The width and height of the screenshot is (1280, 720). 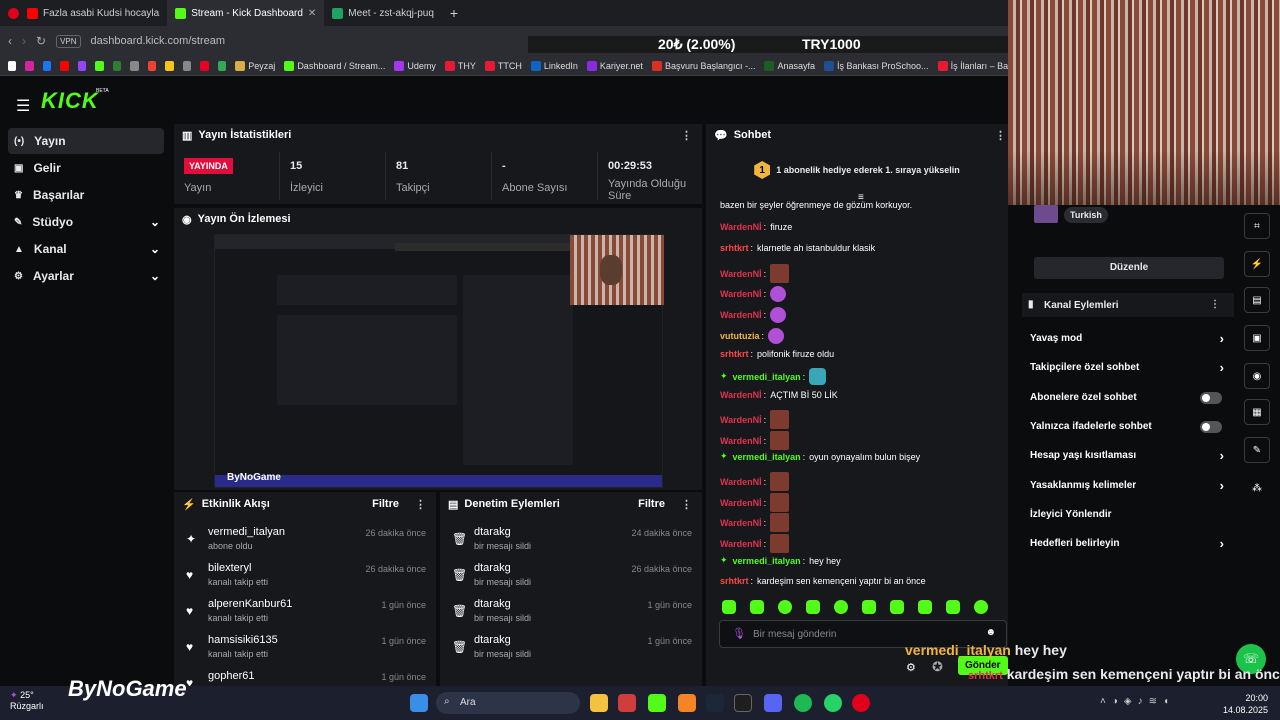 What do you see at coordinates (651, 504) in the screenshot?
I see `filter-button: Filtre` at bounding box center [651, 504].